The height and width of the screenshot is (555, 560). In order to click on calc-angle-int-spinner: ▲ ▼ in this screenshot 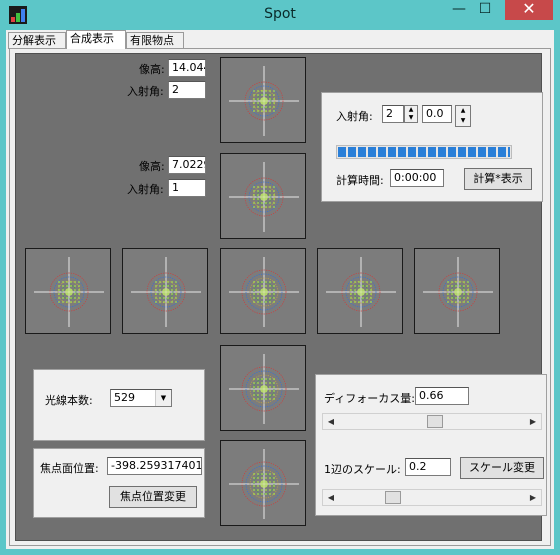, I will do `click(411, 114)`.